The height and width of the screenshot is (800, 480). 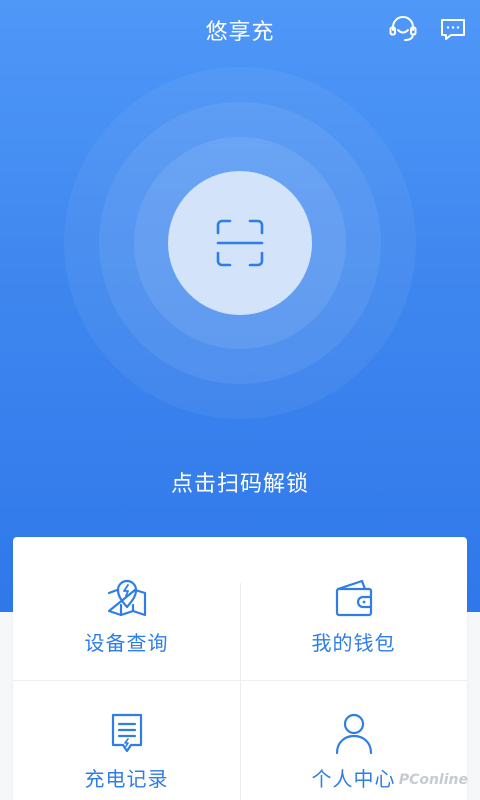 What do you see at coordinates (126, 779) in the screenshot?
I see `menu-item-label: 充电记录` at bounding box center [126, 779].